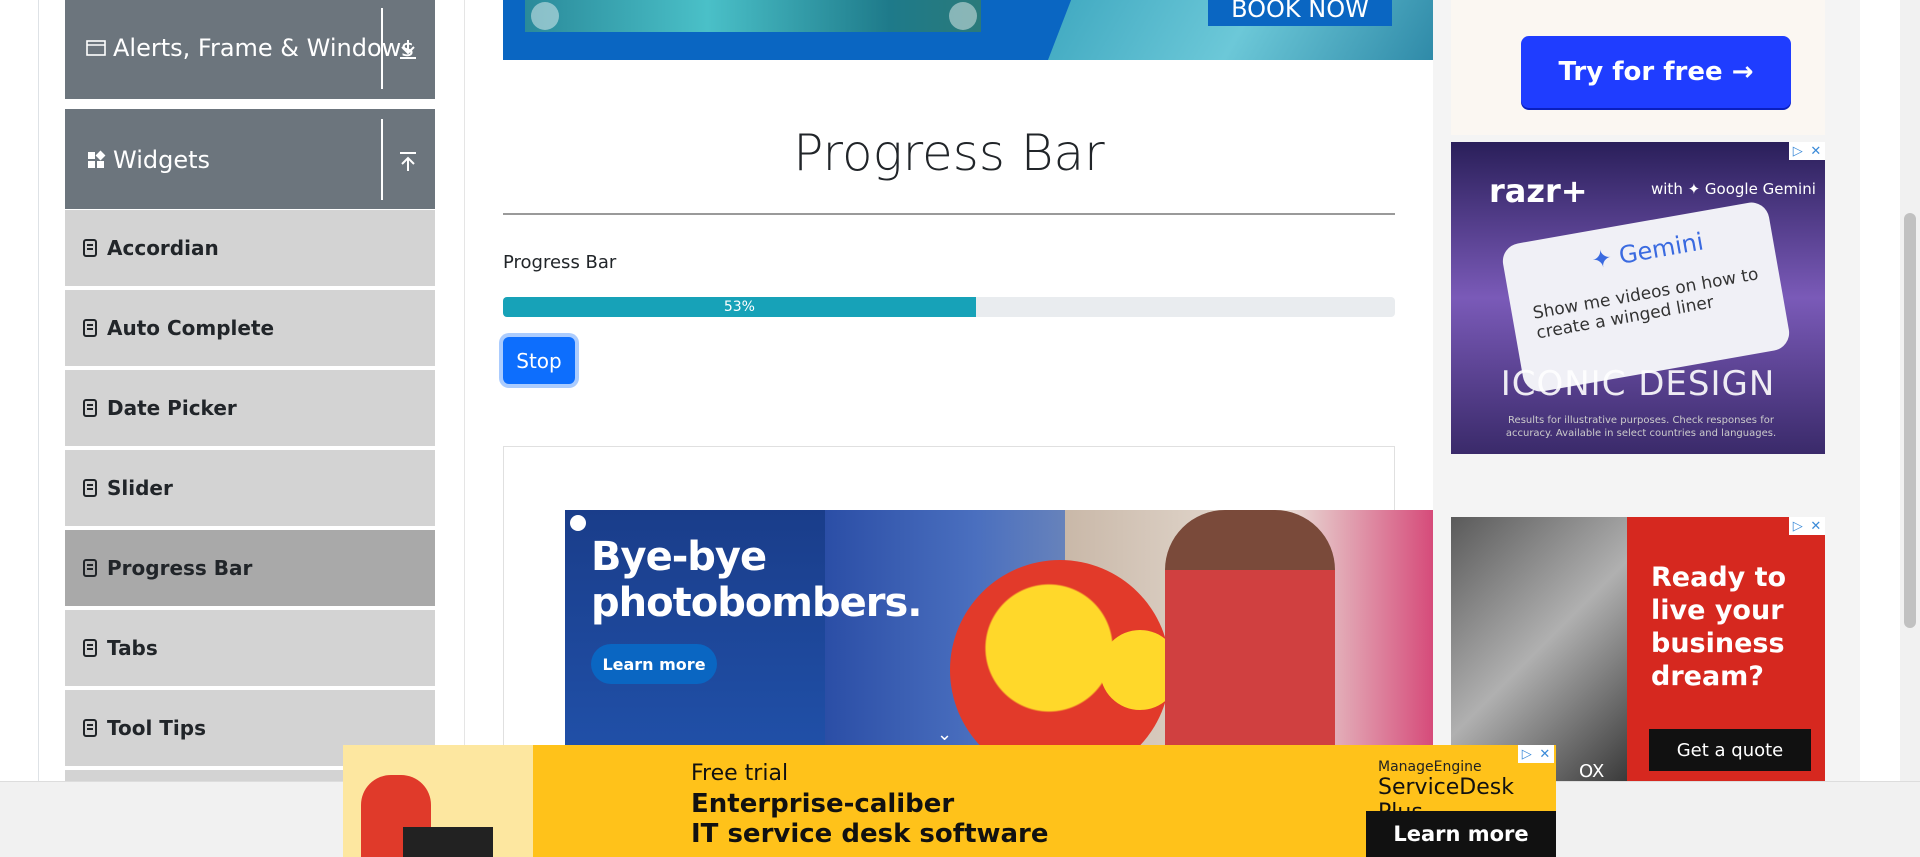 The height and width of the screenshot is (857, 1920). Describe the element at coordinates (740, 773) in the screenshot. I see `ad-line-1: Free trial` at that location.